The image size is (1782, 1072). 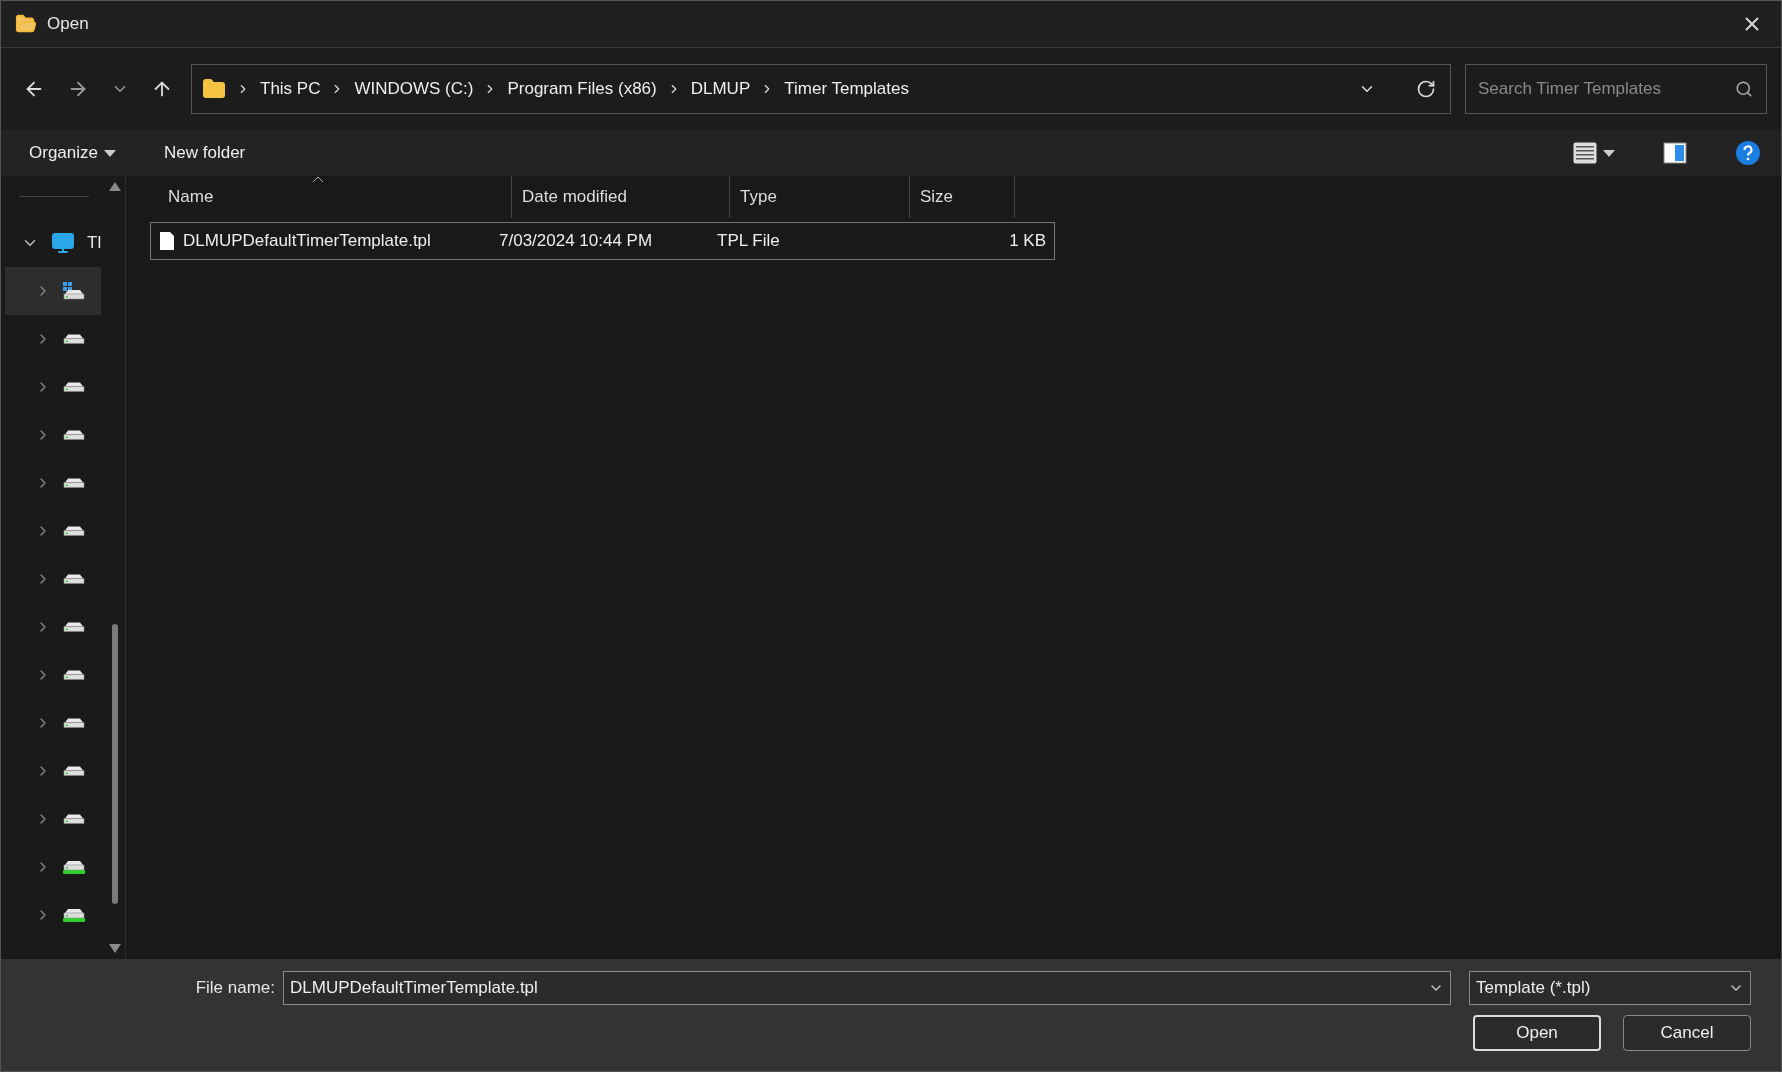 I want to click on tree-label: Tl, so click(x=94, y=243).